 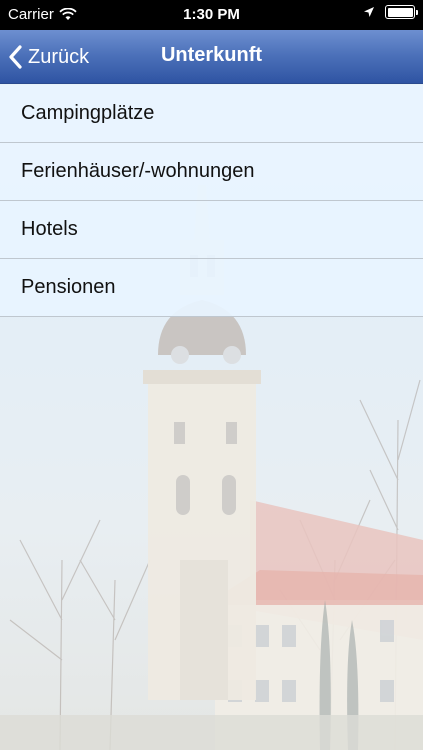 I want to click on list-item-label: Campingplätze, so click(x=88, y=113).